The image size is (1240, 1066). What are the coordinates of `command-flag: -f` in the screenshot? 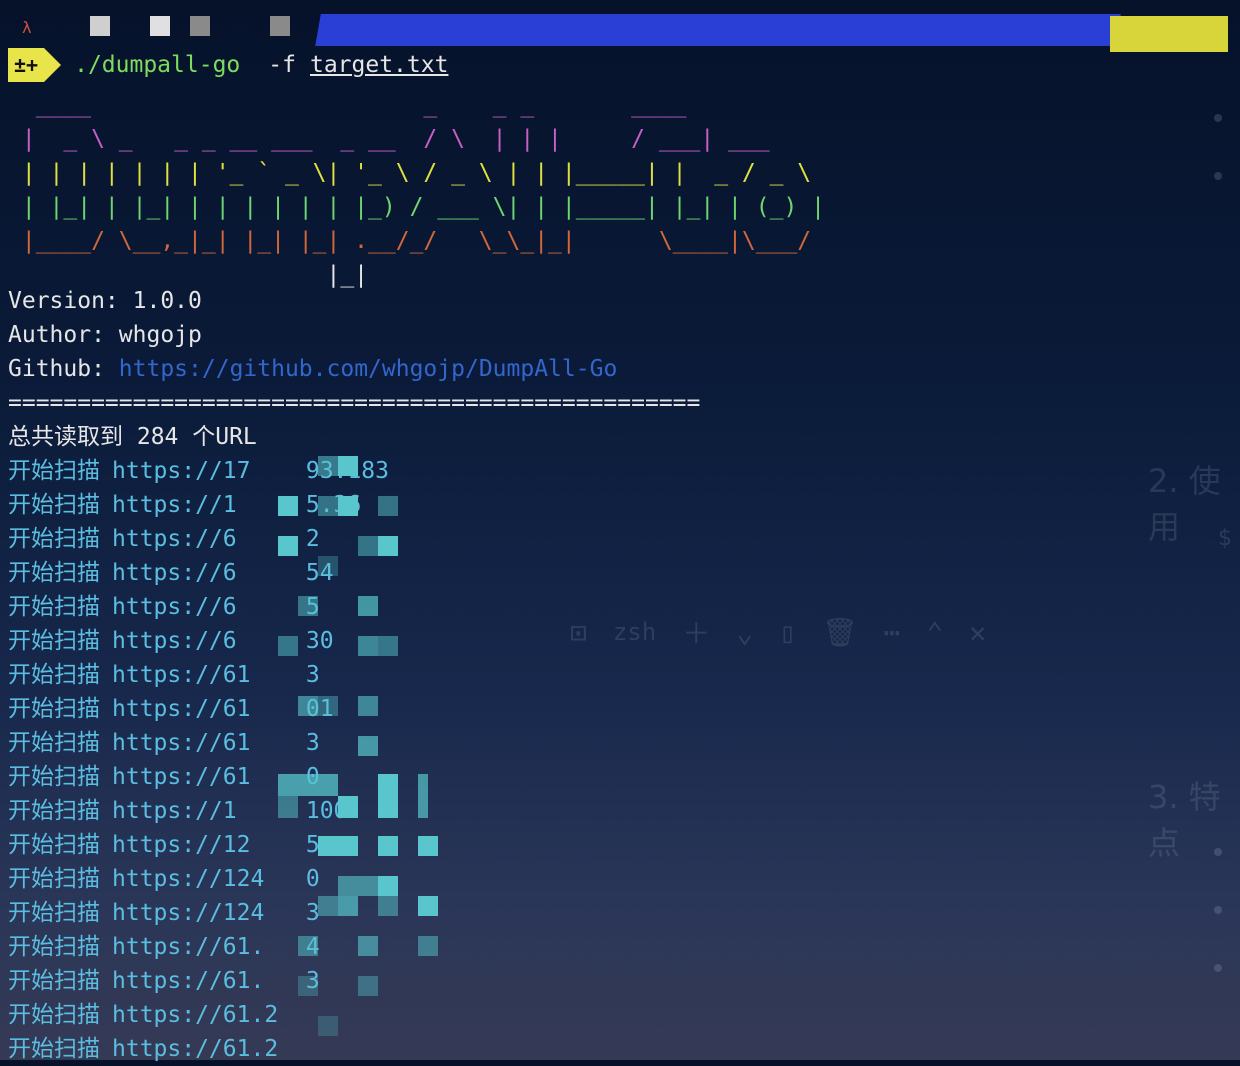 It's located at (282, 65).